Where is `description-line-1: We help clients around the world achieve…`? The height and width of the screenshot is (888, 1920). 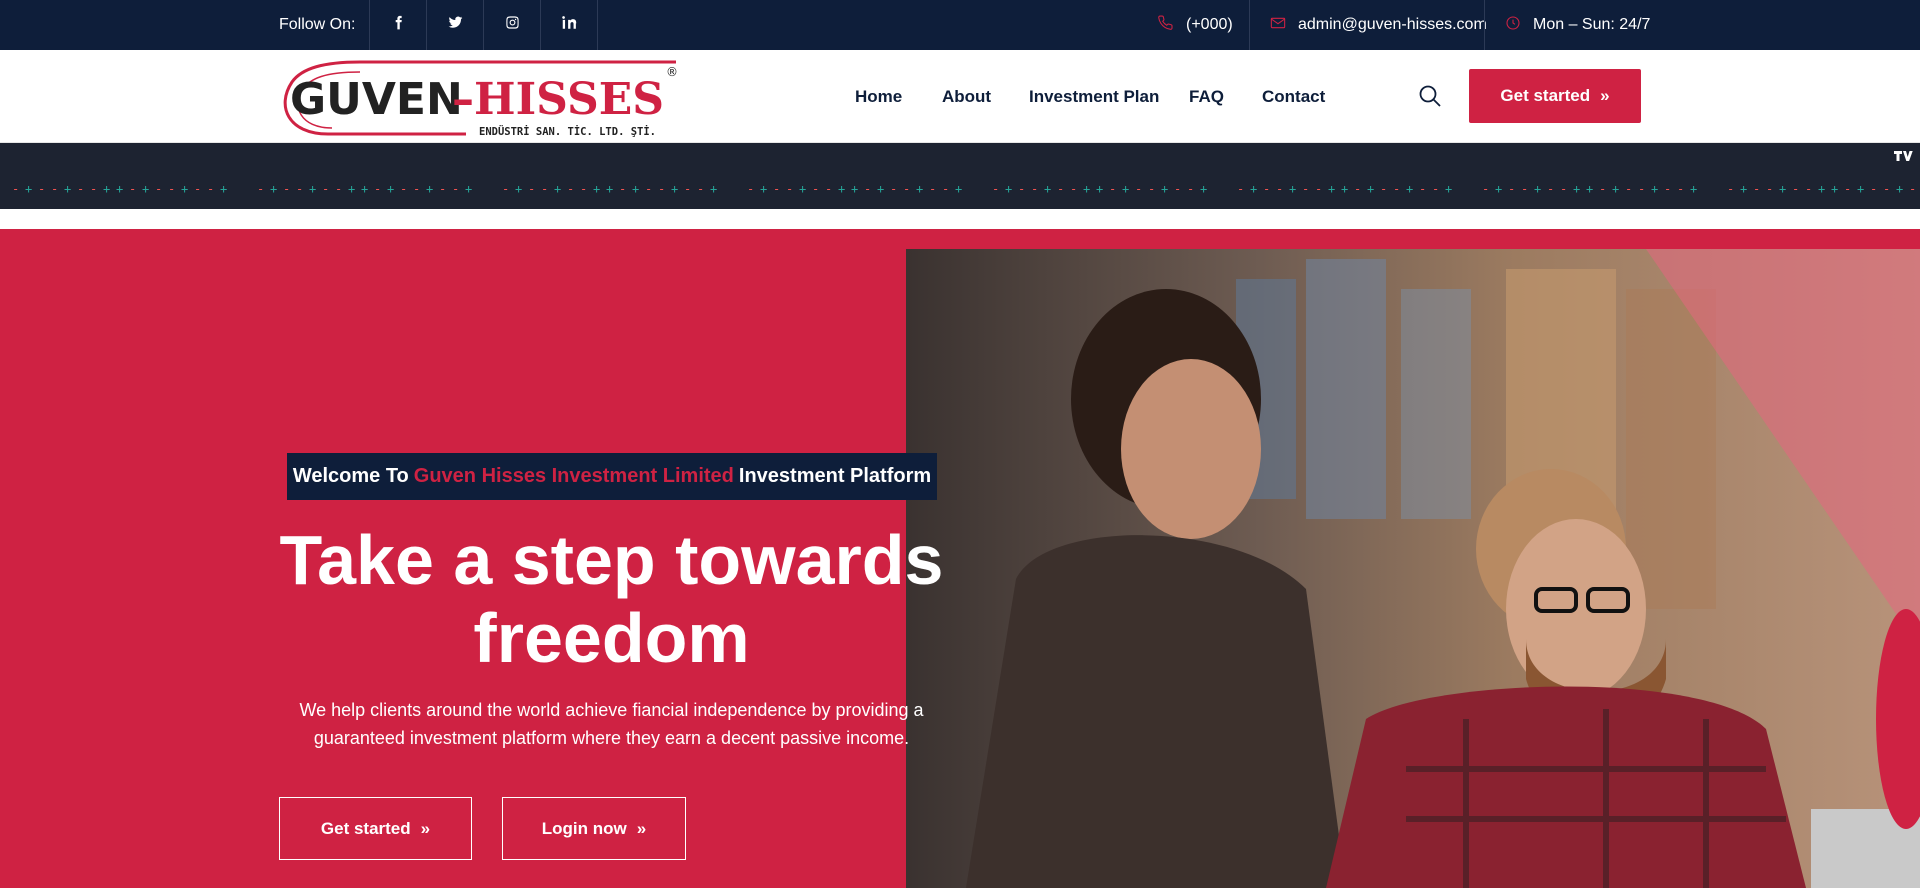
description-line-1: We help clients around the world achieve… is located at coordinates (611, 710).